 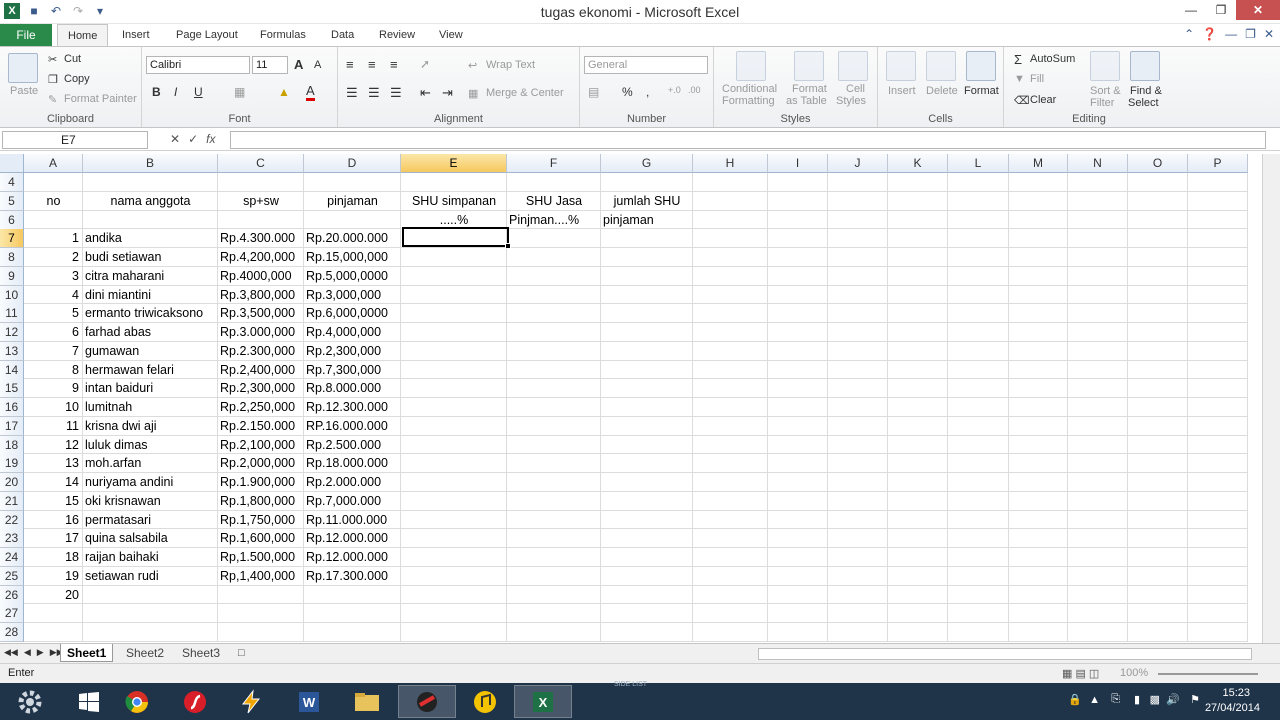 What do you see at coordinates (257, 426) in the screenshot?
I see `cell-spsw: Rp.2.150.000` at bounding box center [257, 426].